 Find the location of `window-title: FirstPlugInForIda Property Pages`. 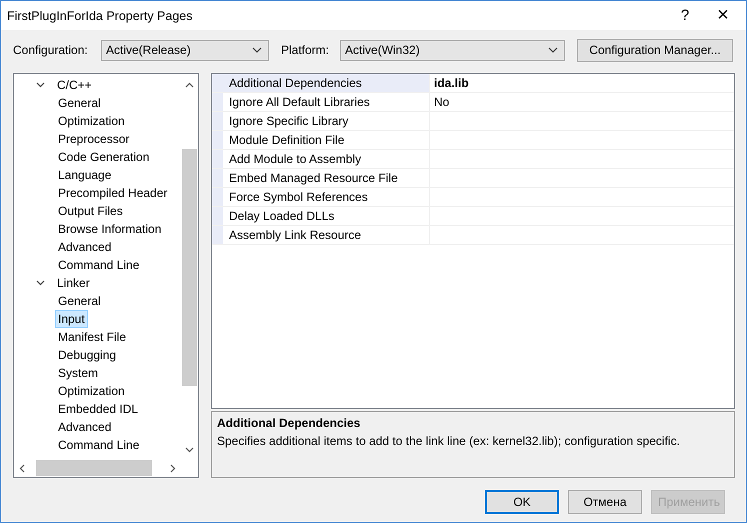

window-title: FirstPlugInForIda Property Pages is located at coordinates (100, 15).